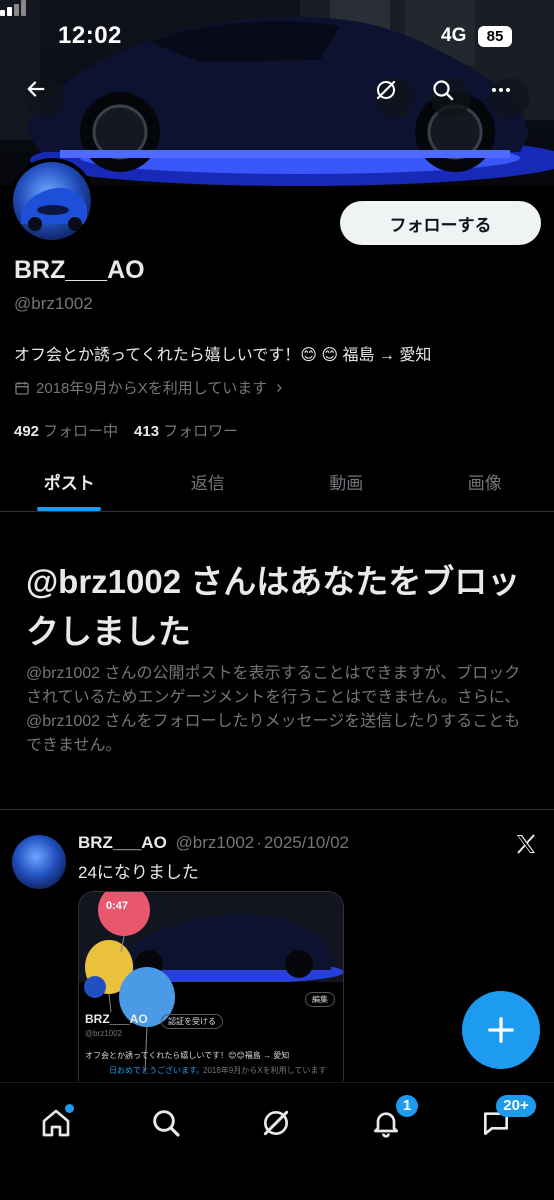  I want to click on post-date: 2025/10/02, so click(306, 842).